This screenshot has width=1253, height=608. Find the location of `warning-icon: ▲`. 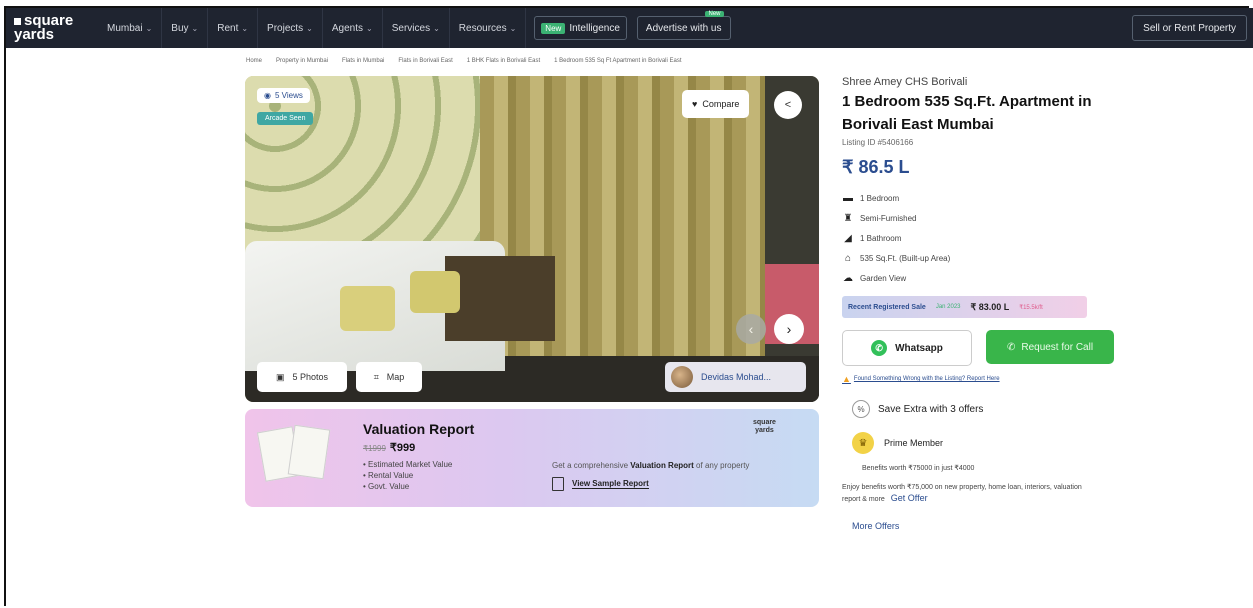

warning-icon: ▲ is located at coordinates (846, 379).